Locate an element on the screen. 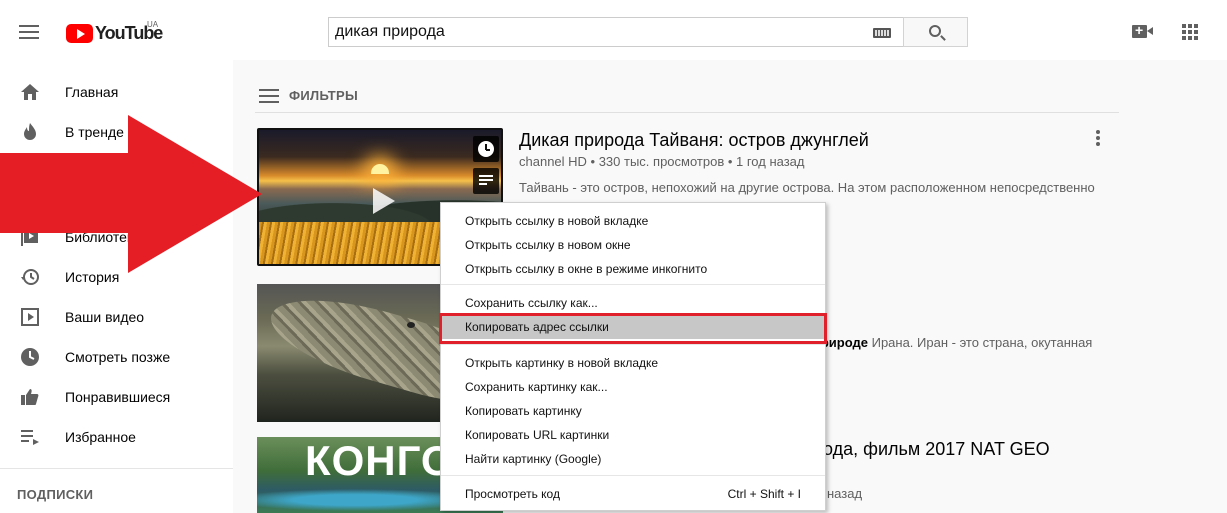 This screenshot has height=513, width=1227. filters-divider is located at coordinates (687, 112).